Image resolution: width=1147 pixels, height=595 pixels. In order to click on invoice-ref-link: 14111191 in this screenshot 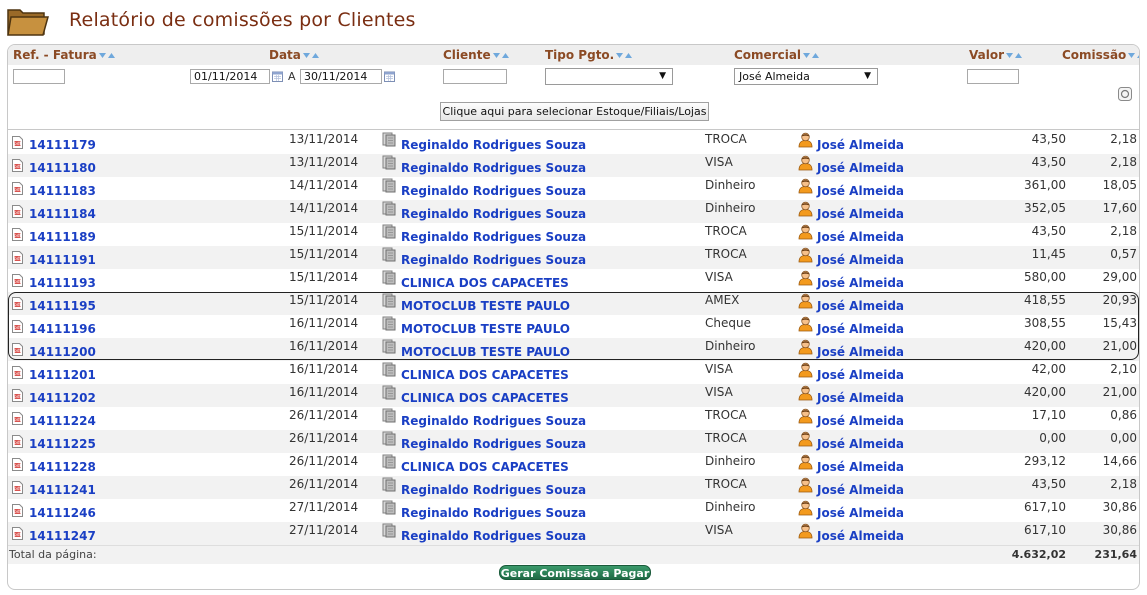, I will do `click(62, 260)`.